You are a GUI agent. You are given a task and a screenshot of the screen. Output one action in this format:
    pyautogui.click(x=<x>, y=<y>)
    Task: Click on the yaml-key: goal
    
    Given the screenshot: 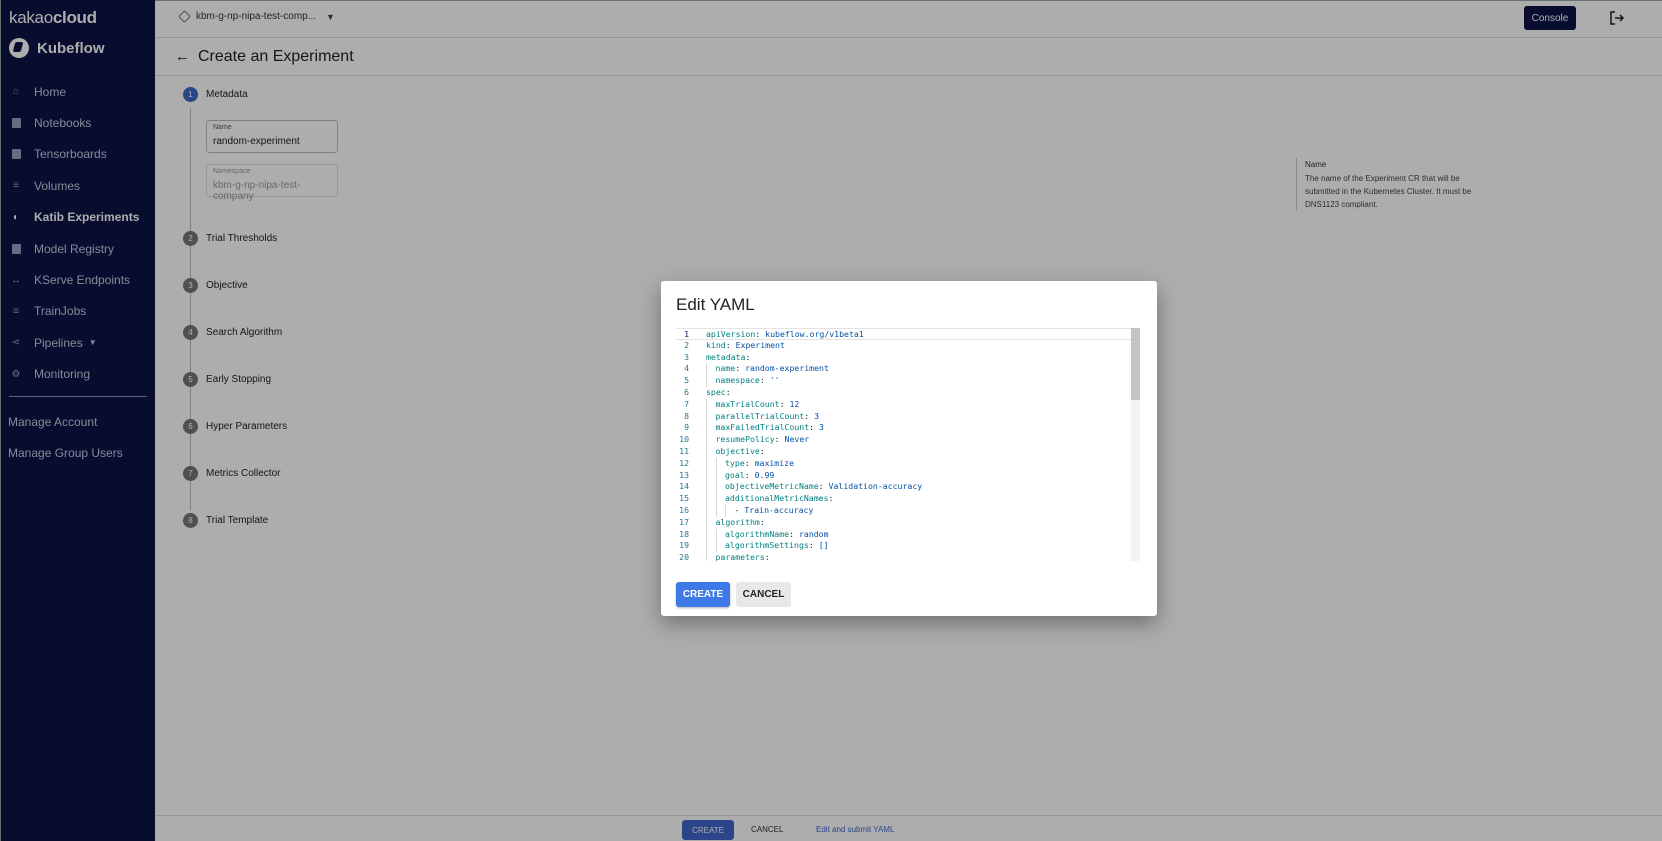 What is the action you would take?
    pyautogui.click(x=735, y=474)
    